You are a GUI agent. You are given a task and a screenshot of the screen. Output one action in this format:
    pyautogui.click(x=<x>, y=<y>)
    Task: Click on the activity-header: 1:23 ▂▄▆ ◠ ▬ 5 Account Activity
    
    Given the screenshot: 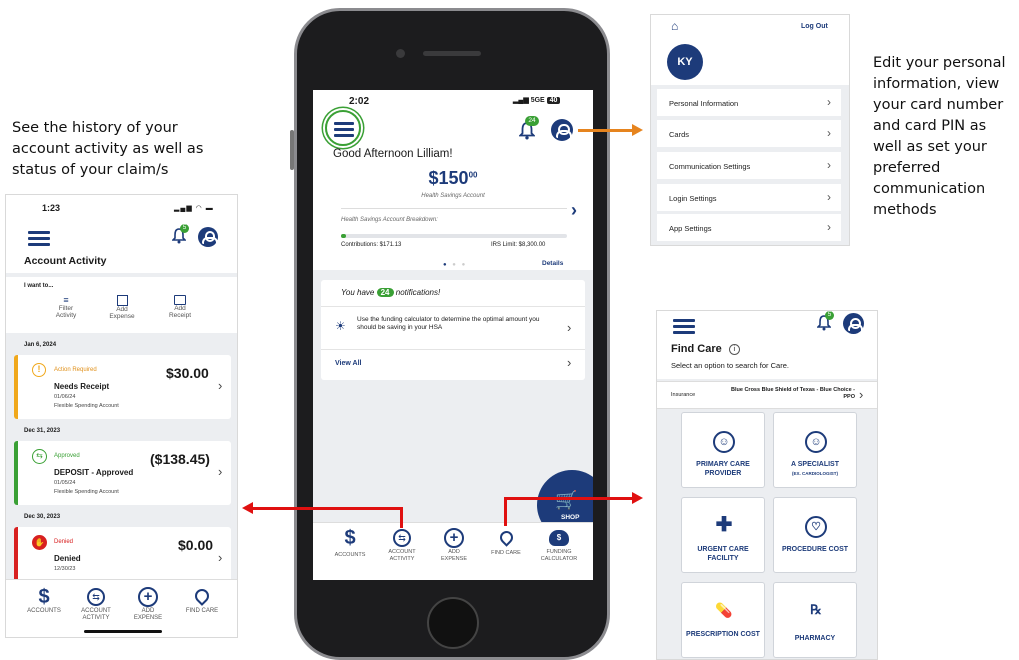 What is the action you would take?
    pyautogui.click(x=121, y=234)
    